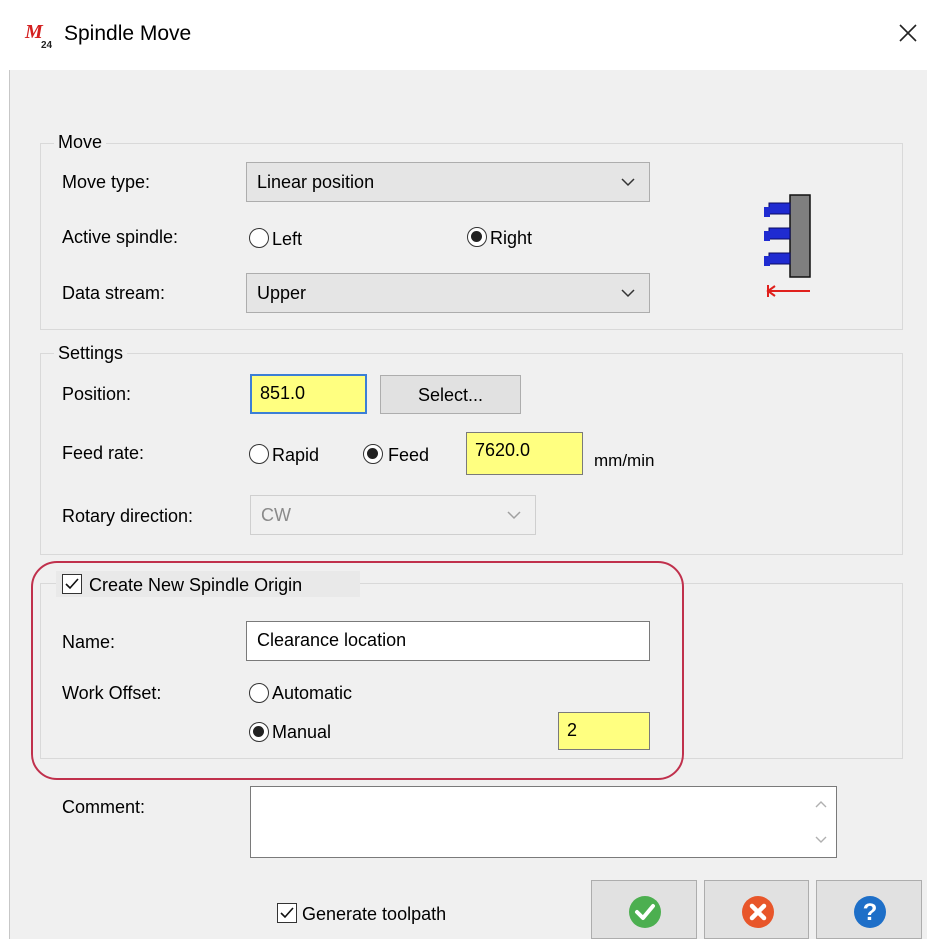 The width and height of the screenshot is (927, 939). What do you see at coordinates (106, 182) in the screenshot?
I see `move-type-label: Move type:` at bounding box center [106, 182].